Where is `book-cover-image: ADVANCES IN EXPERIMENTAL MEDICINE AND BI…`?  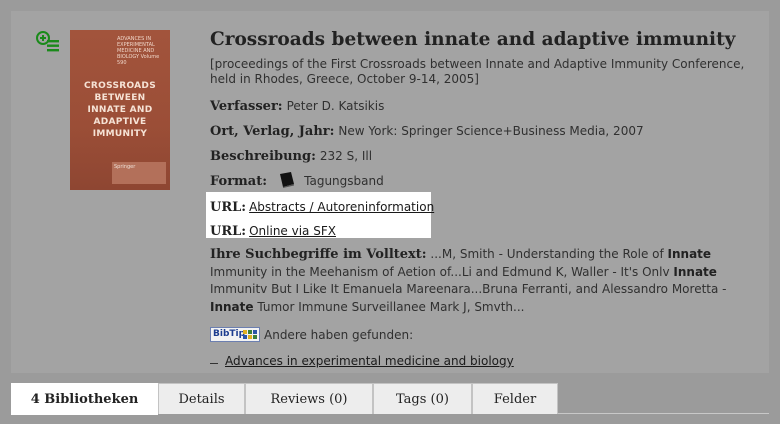 book-cover-image: ADVANCES IN EXPERIMENTAL MEDICINE AND BI… is located at coordinates (120, 110).